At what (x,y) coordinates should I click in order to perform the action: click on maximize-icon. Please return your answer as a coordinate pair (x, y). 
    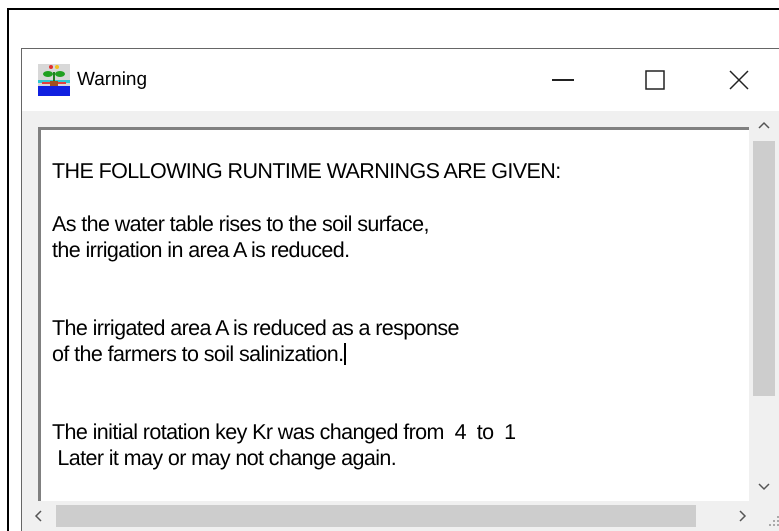
    Looking at the image, I should click on (655, 80).